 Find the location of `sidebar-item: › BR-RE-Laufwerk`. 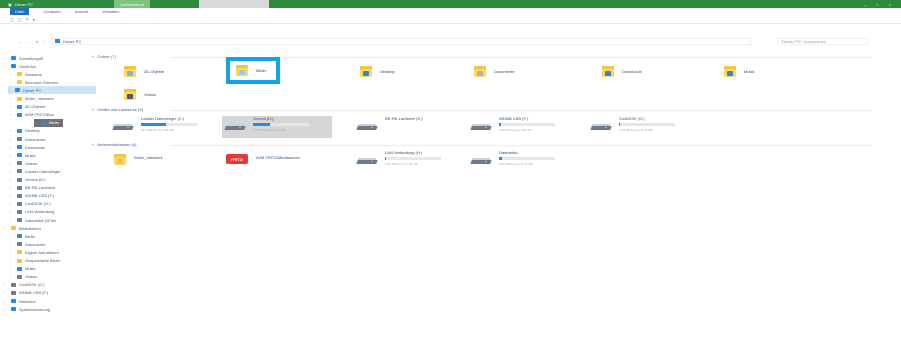

sidebar-item: › BR-RE-Laufwerk is located at coordinates (32, 188).